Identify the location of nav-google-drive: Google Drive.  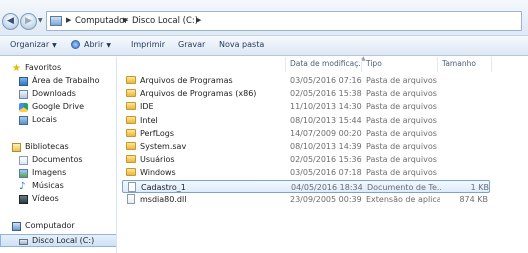
(58, 107).